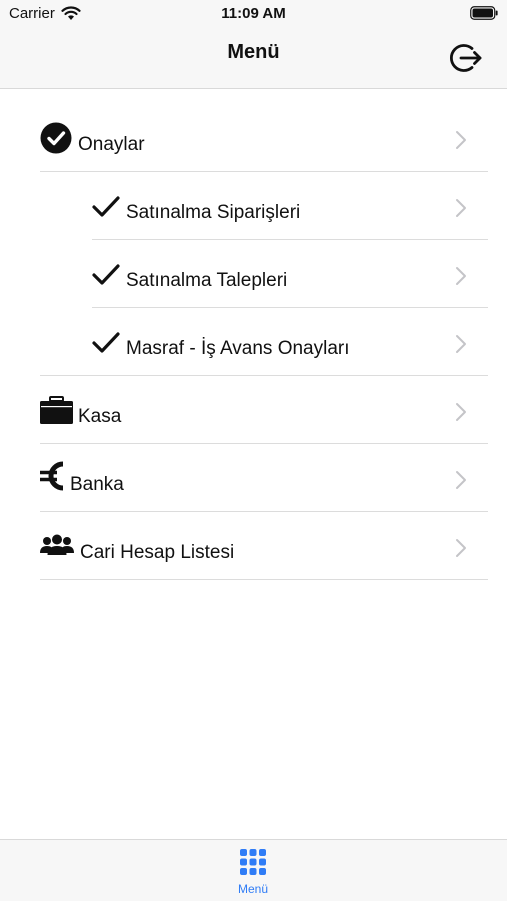  I want to click on users-icon, so click(57, 544).